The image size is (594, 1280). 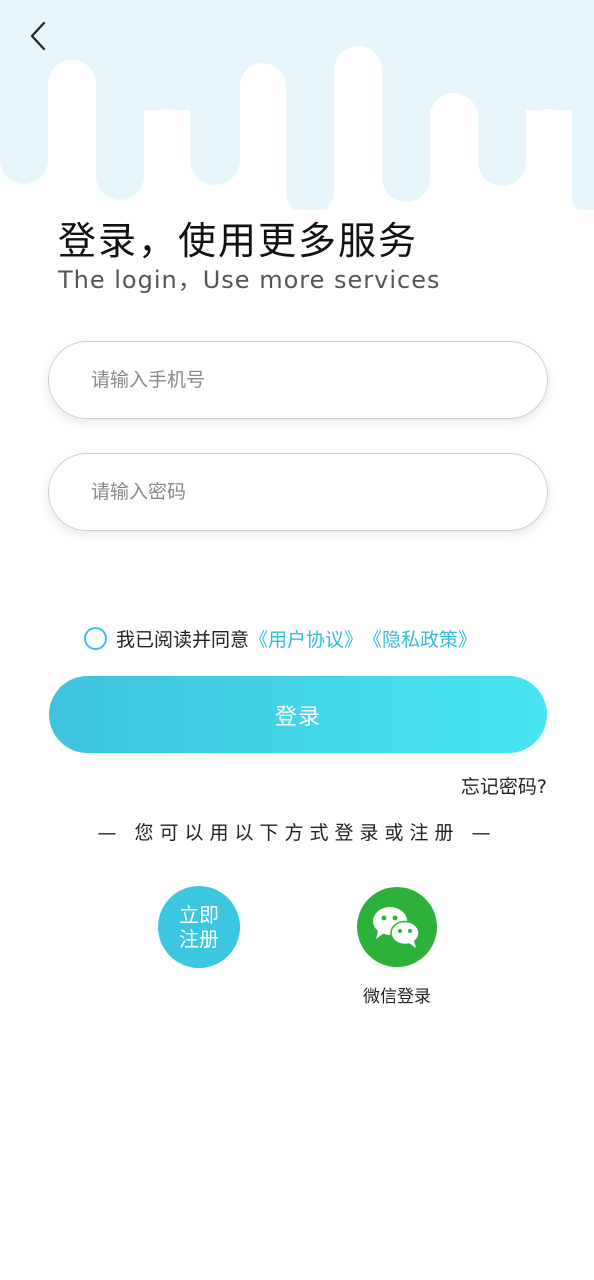 I want to click on register-button: 立即 注册, so click(x=199, y=927).